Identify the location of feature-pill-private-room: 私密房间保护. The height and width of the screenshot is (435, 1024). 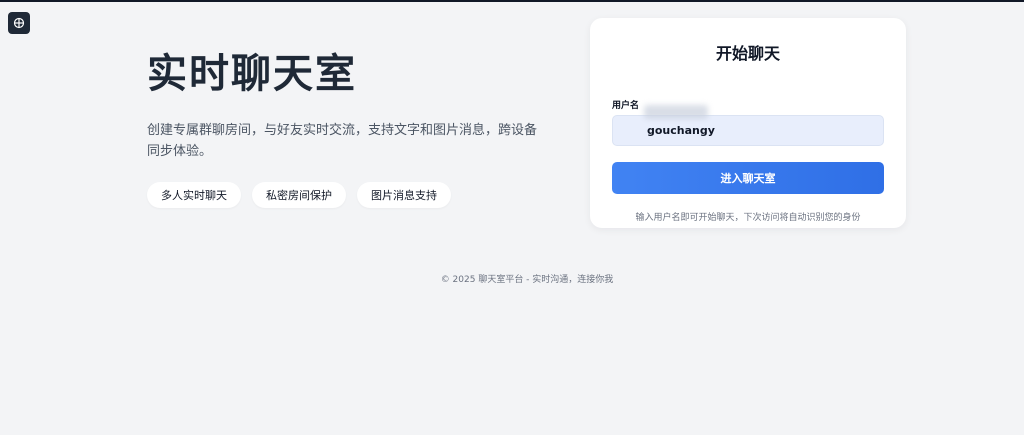
(299, 195).